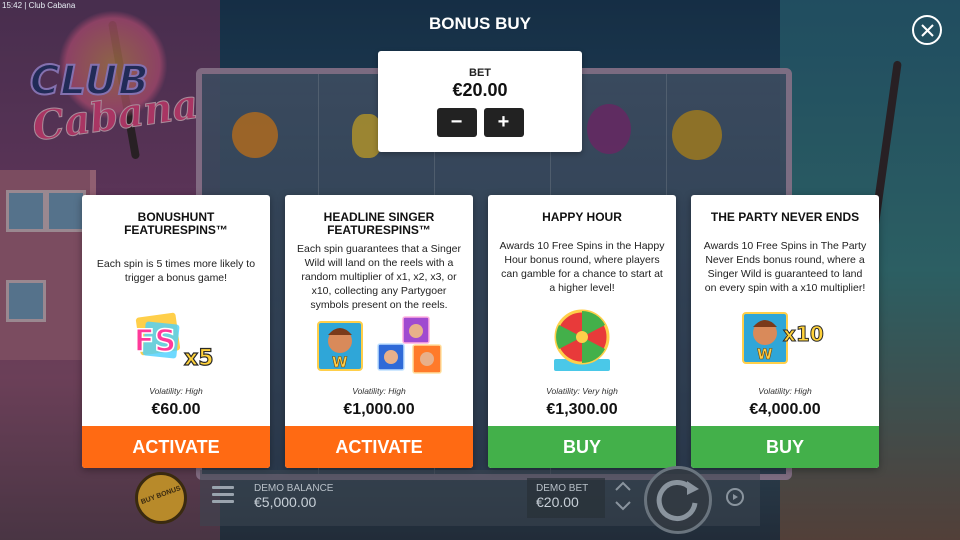 The width and height of the screenshot is (960, 540). I want to click on buy-bonus-button: BUY BONUS, so click(161, 498).